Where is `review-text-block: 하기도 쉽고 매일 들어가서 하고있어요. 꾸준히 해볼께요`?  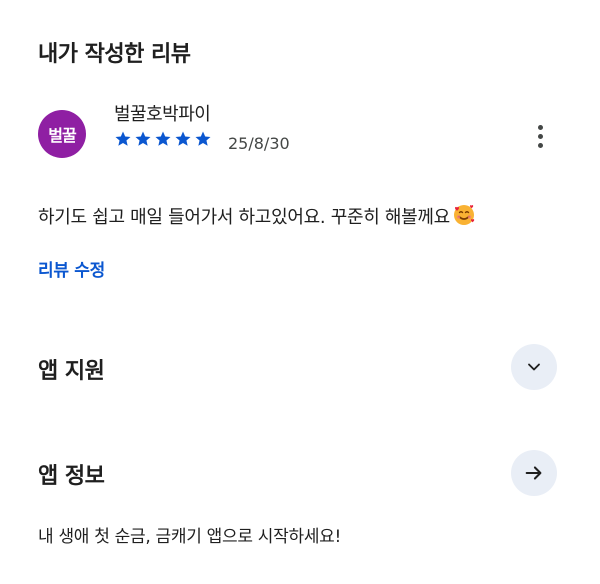
review-text-block: 하기도 쉽고 매일 들어가서 하고있어요. 꾸준히 해볼께요 is located at coordinates (257, 216).